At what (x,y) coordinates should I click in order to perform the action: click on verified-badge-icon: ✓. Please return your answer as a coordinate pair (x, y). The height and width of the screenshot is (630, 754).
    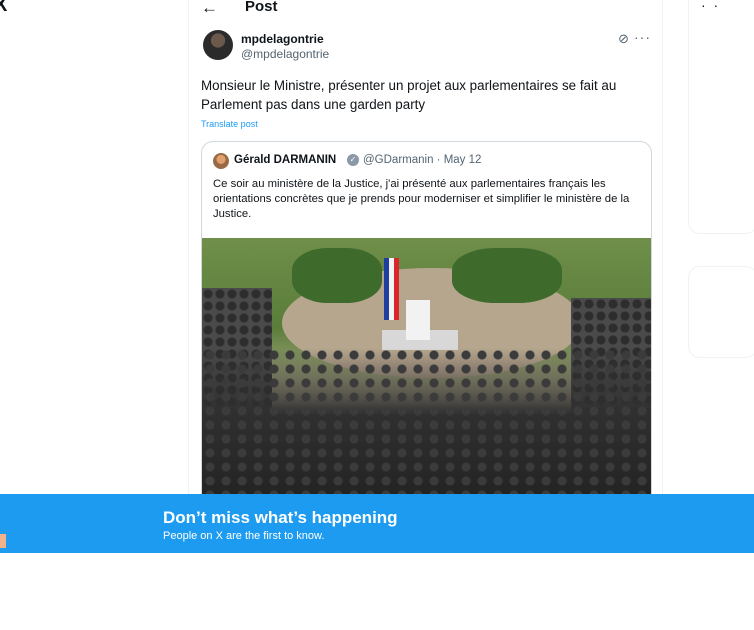
    Looking at the image, I should click on (353, 160).